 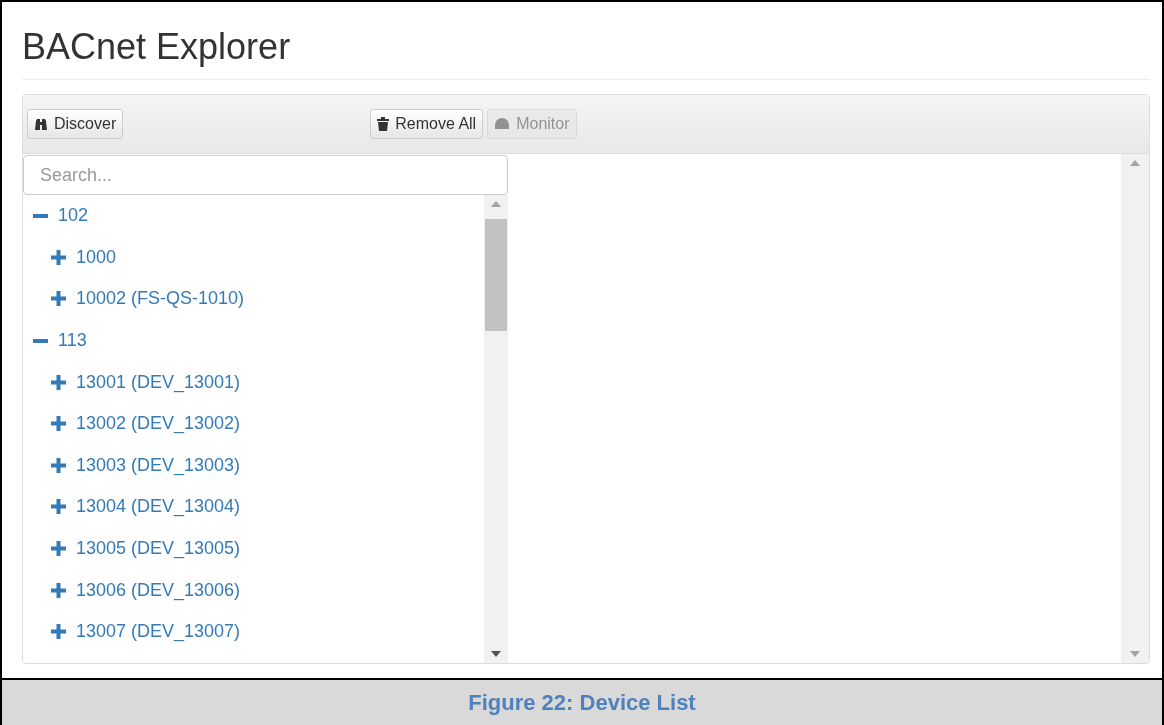 I want to click on tree-item: 13003 (DEV_13003), so click(x=253, y=465).